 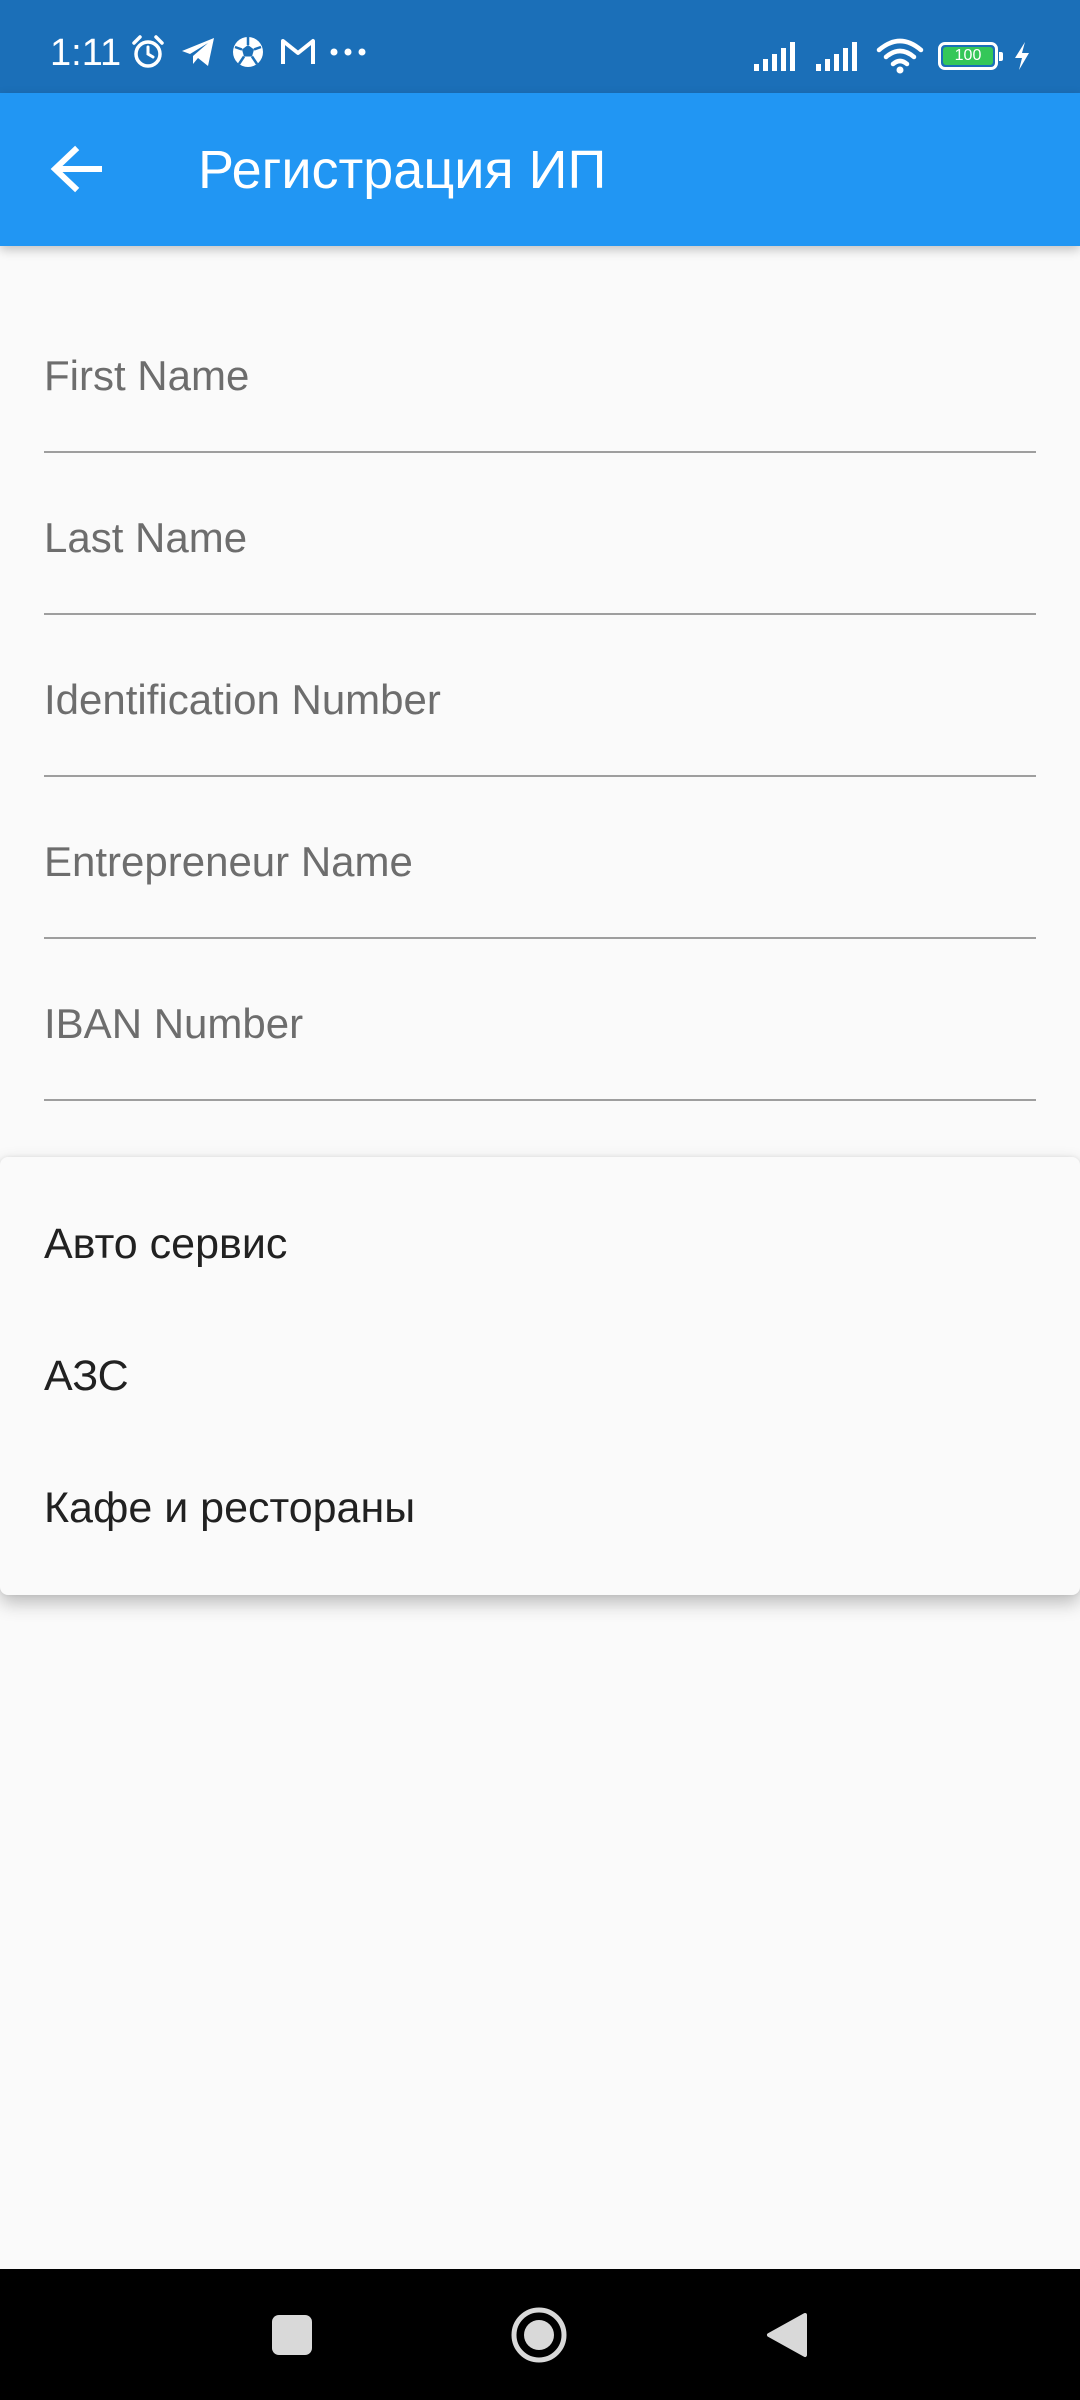 I want to click on entrepreneur-name-field: Entrepreneur Name, so click(x=540, y=858).